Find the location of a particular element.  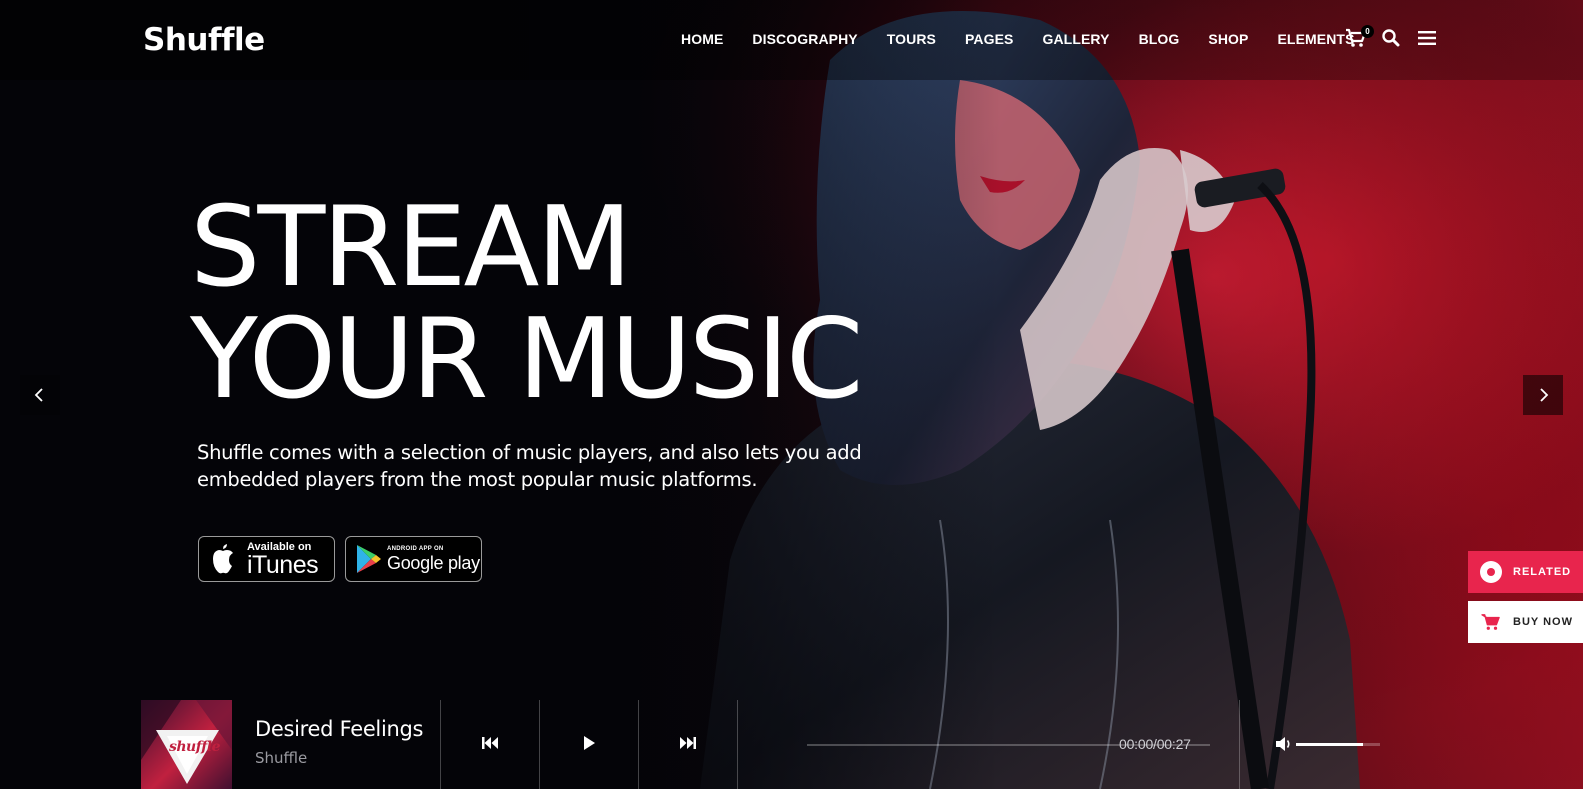

volume-fill is located at coordinates (1330, 744).